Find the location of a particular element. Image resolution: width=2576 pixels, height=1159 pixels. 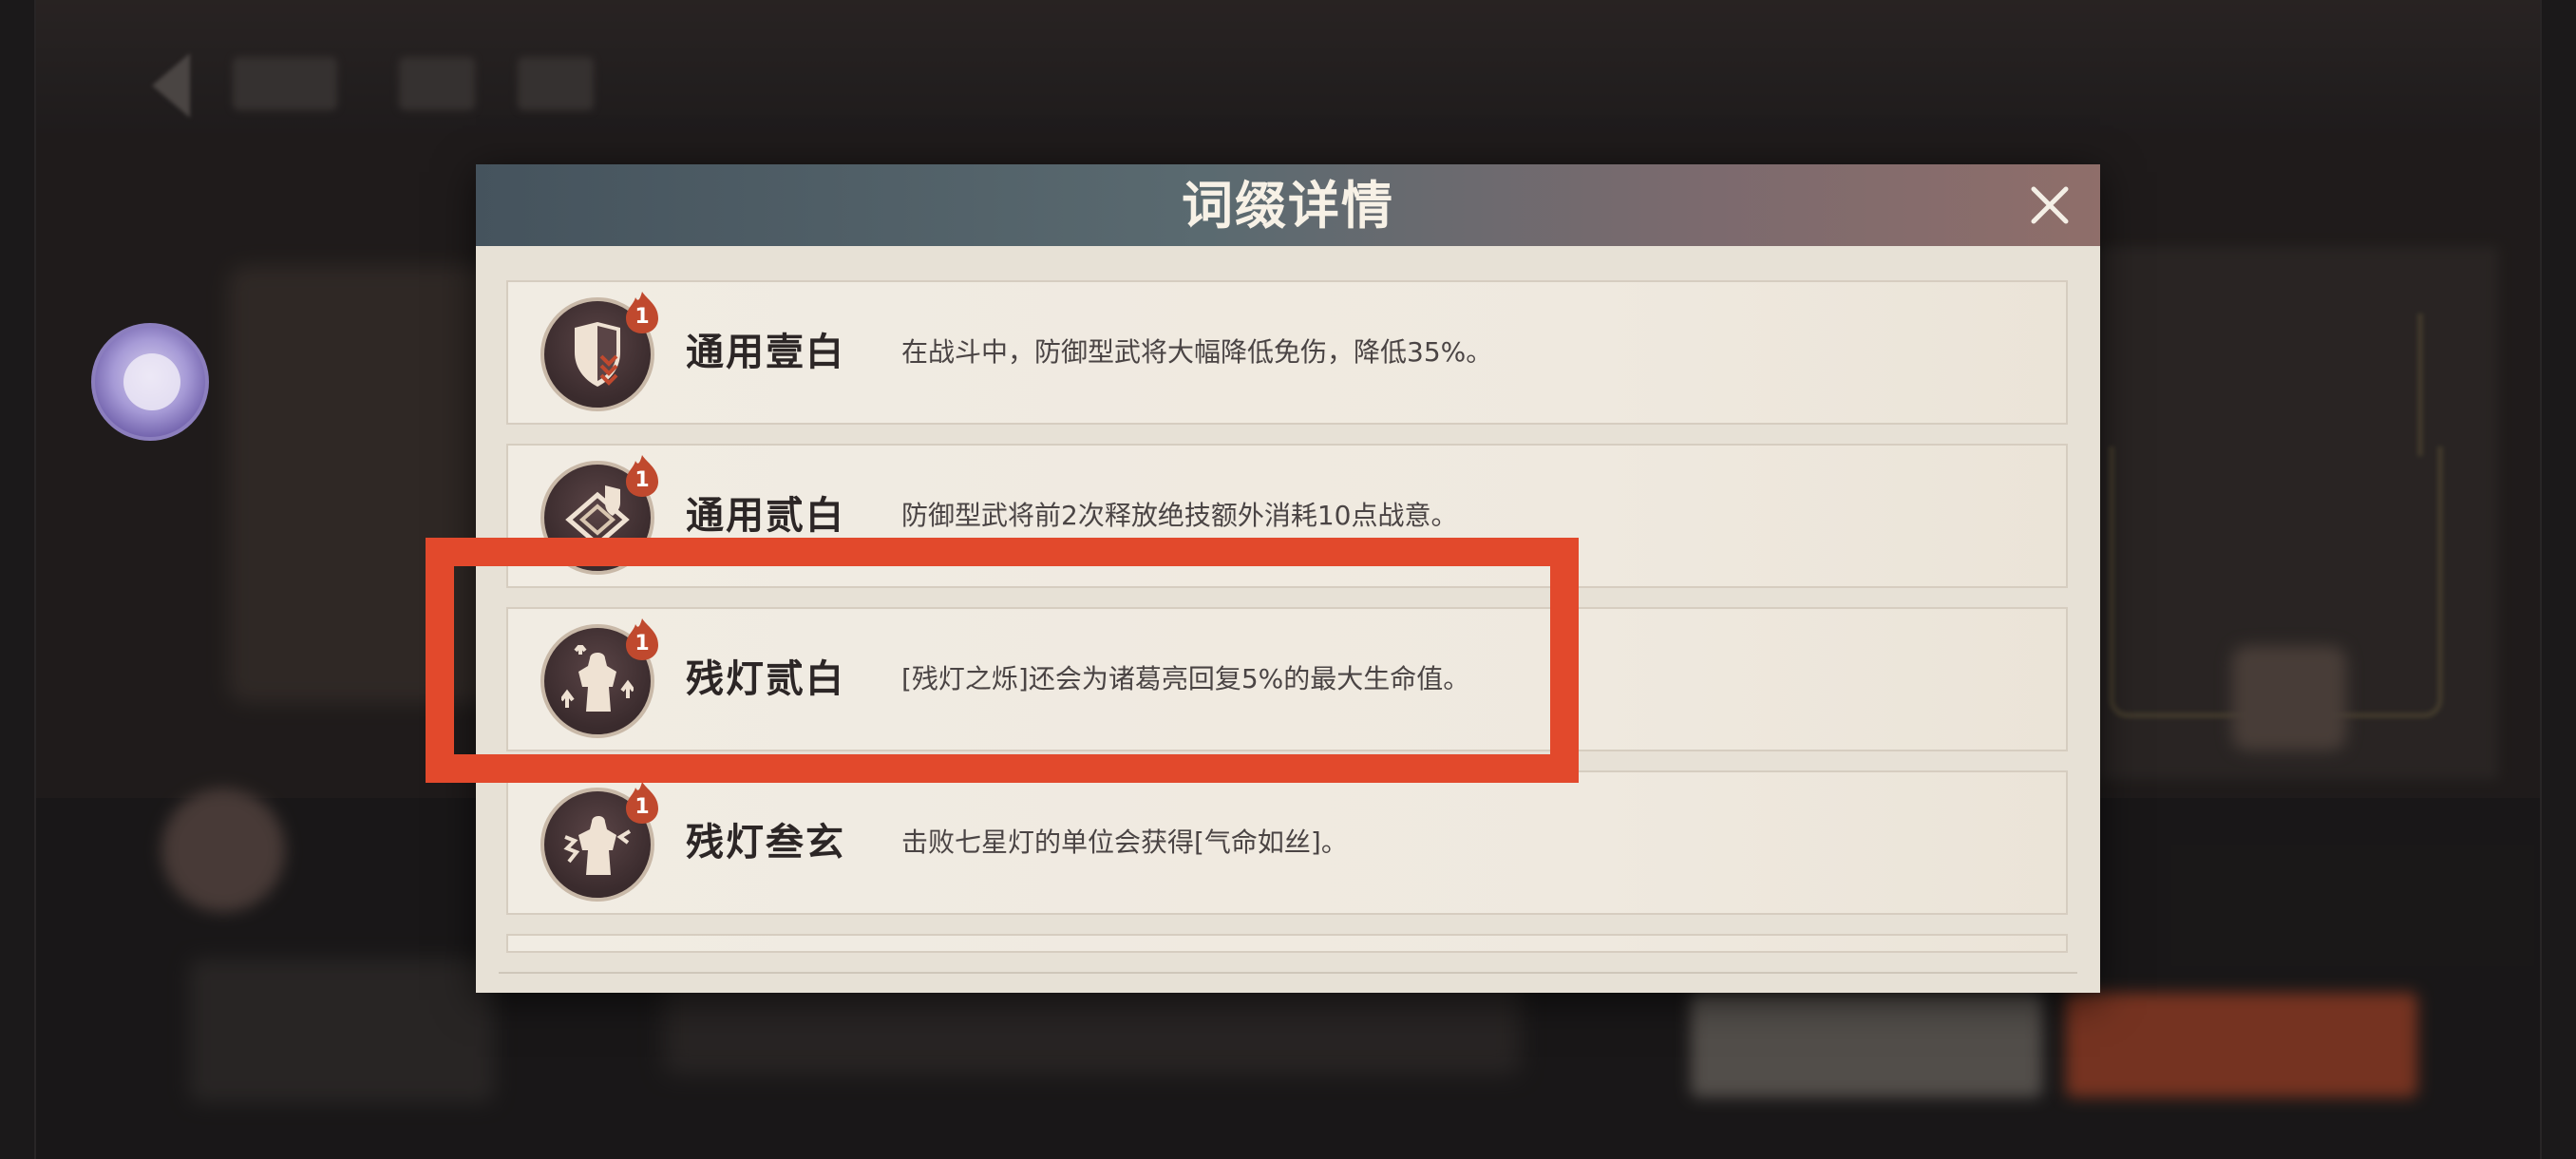

affix-item-partial is located at coordinates (1287, 943).